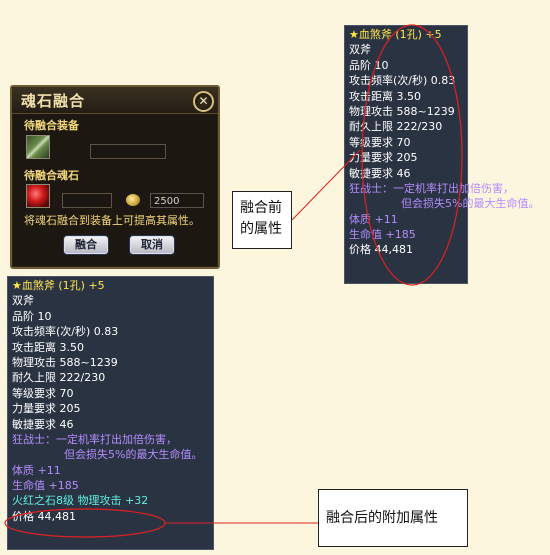 The image size is (550, 555). Describe the element at coordinates (261, 229) in the screenshot. I see `callout-before-line2: 的属性` at that location.